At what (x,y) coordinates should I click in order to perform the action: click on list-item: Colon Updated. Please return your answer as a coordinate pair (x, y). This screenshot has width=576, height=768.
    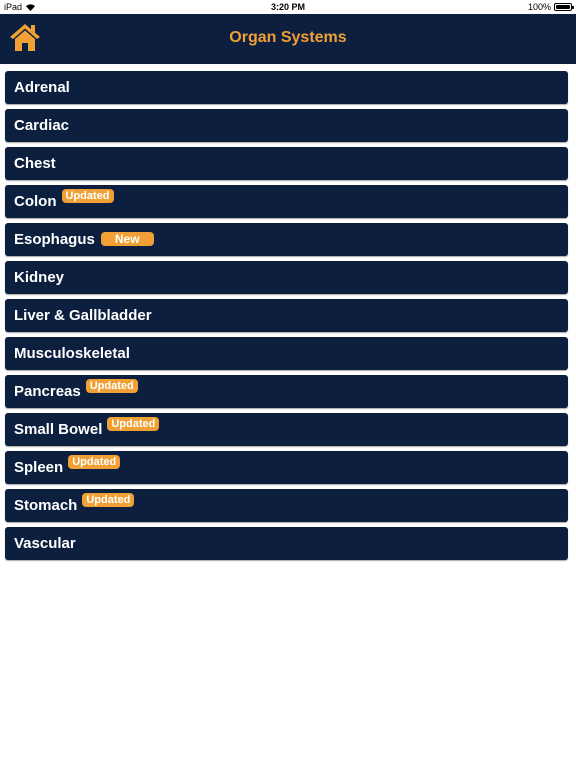
    Looking at the image, I should click on (286, 201).